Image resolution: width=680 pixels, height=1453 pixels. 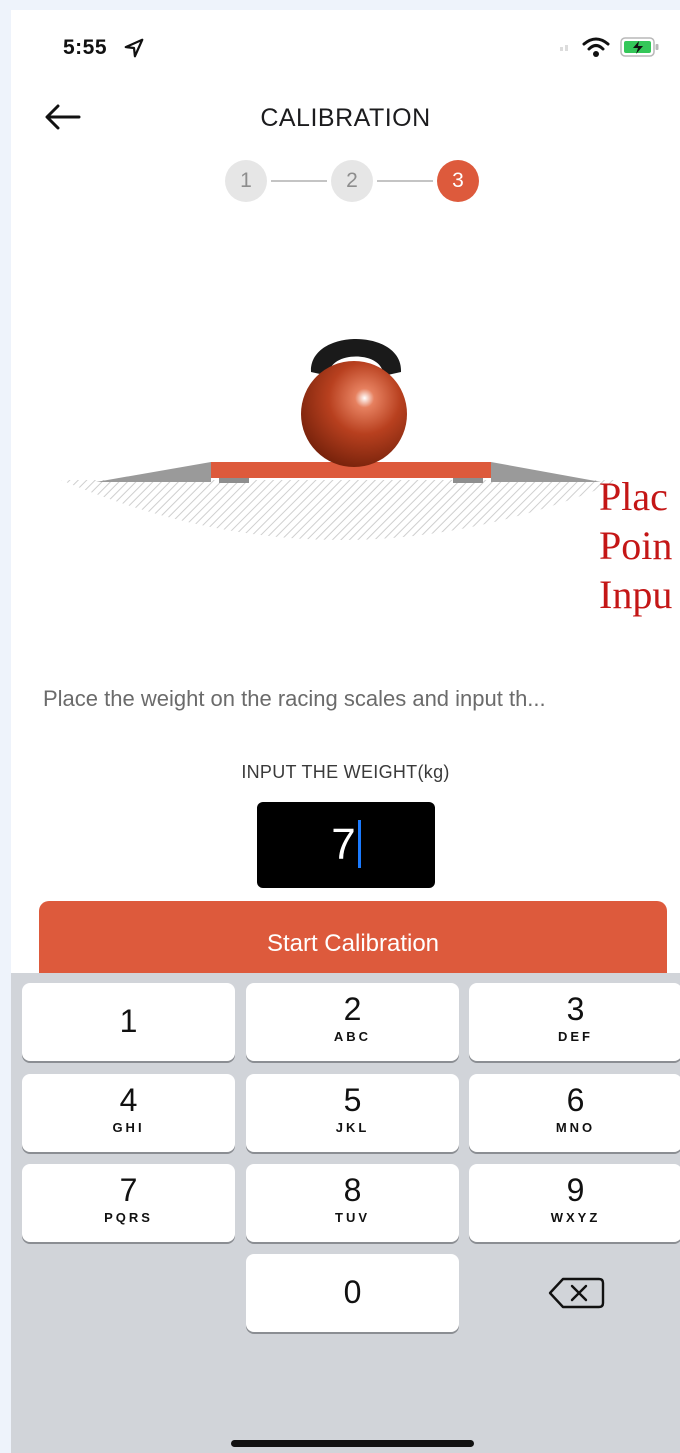 I want to click on key-7: 7 PQRS, so click(x=128, y=1203).